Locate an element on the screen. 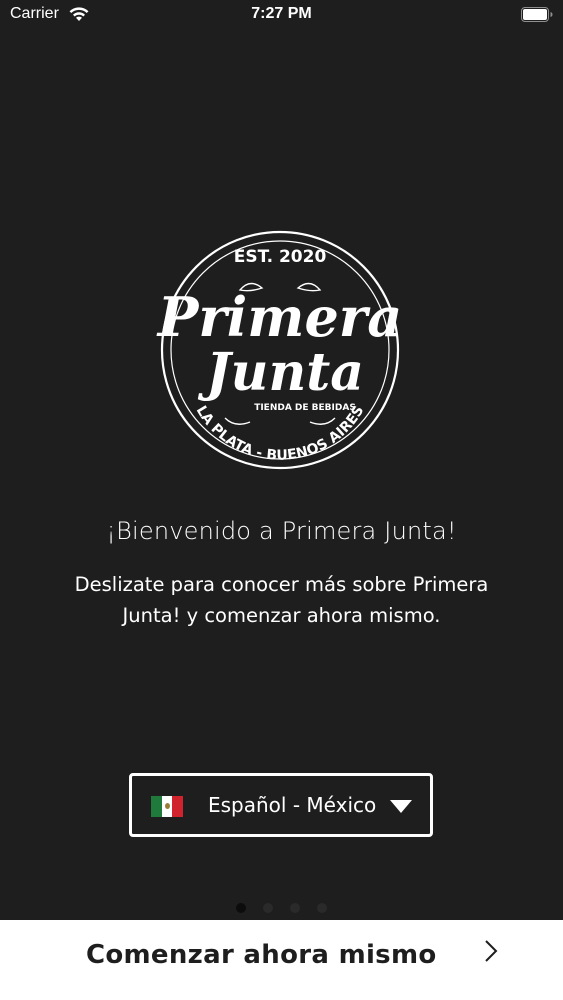  welcome-title: ¡Bienvenido a Primera Junta! is located at coordinates (281, 531).